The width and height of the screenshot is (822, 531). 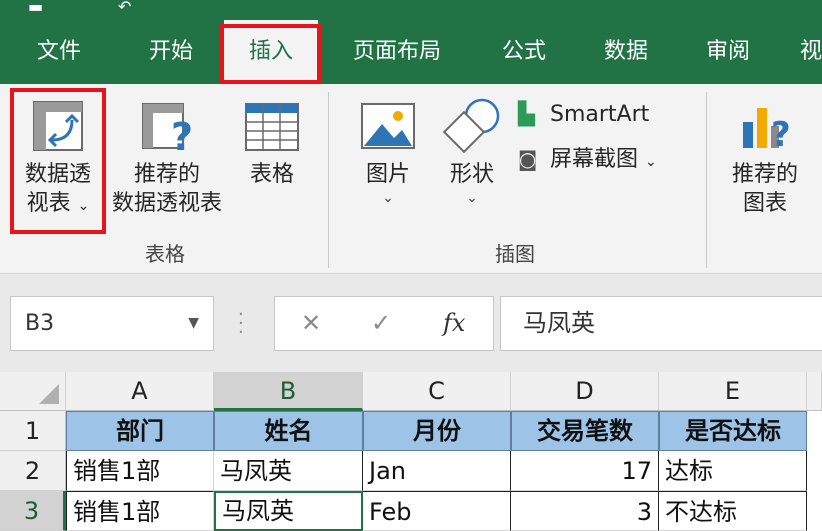 What do you see at coordinates (140, 471) in the screenshot?
I see `cell-a2: 销售1部` at bounding box center [140, 471].